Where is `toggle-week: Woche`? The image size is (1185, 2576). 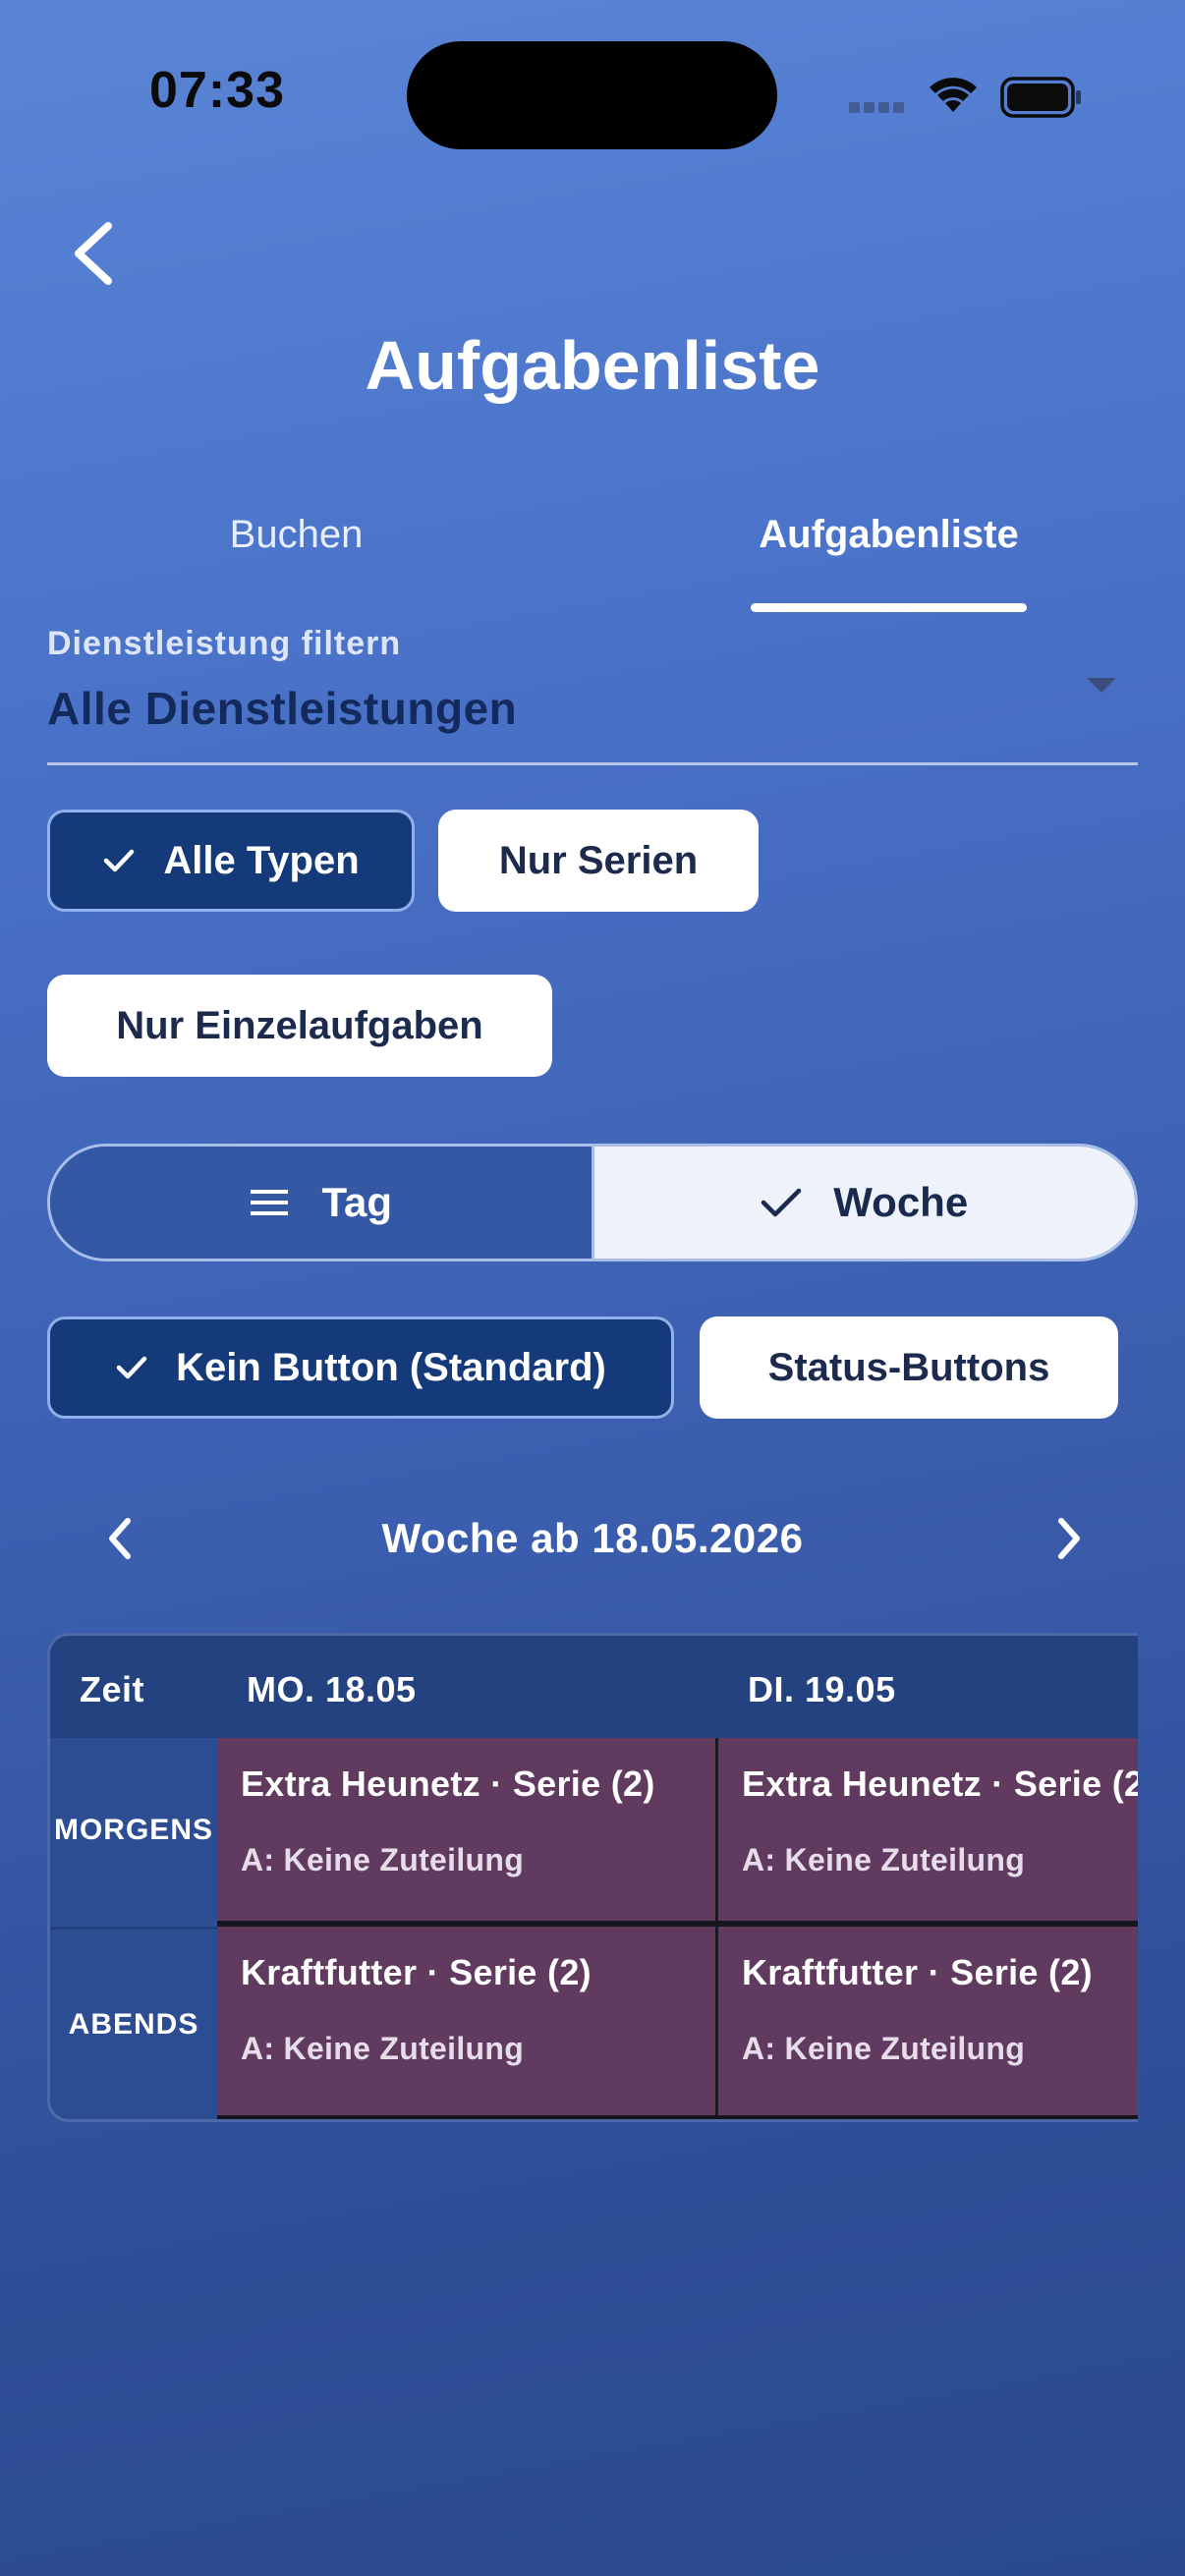
toggle-week: Woche is located at coordinates (864, 1203).